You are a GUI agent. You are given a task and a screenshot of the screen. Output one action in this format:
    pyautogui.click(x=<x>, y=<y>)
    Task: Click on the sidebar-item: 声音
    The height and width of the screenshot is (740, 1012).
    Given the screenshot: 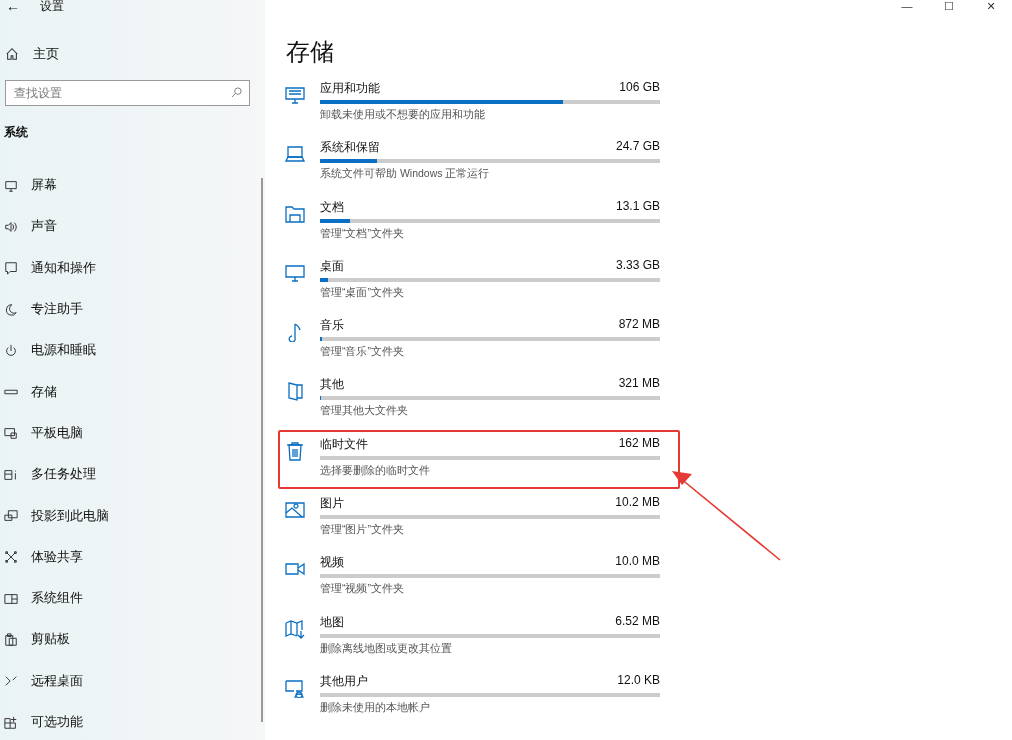 What is the action you would take?
    pyautogui.click(x=132, y=227)
    